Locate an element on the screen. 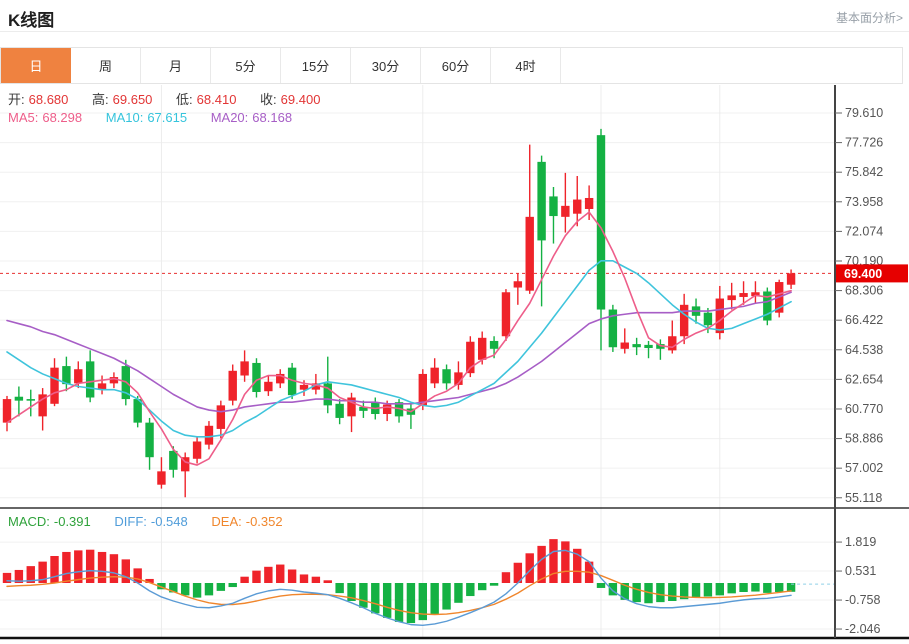  svg-text: 0.531 is located at coordinates (860, 571).